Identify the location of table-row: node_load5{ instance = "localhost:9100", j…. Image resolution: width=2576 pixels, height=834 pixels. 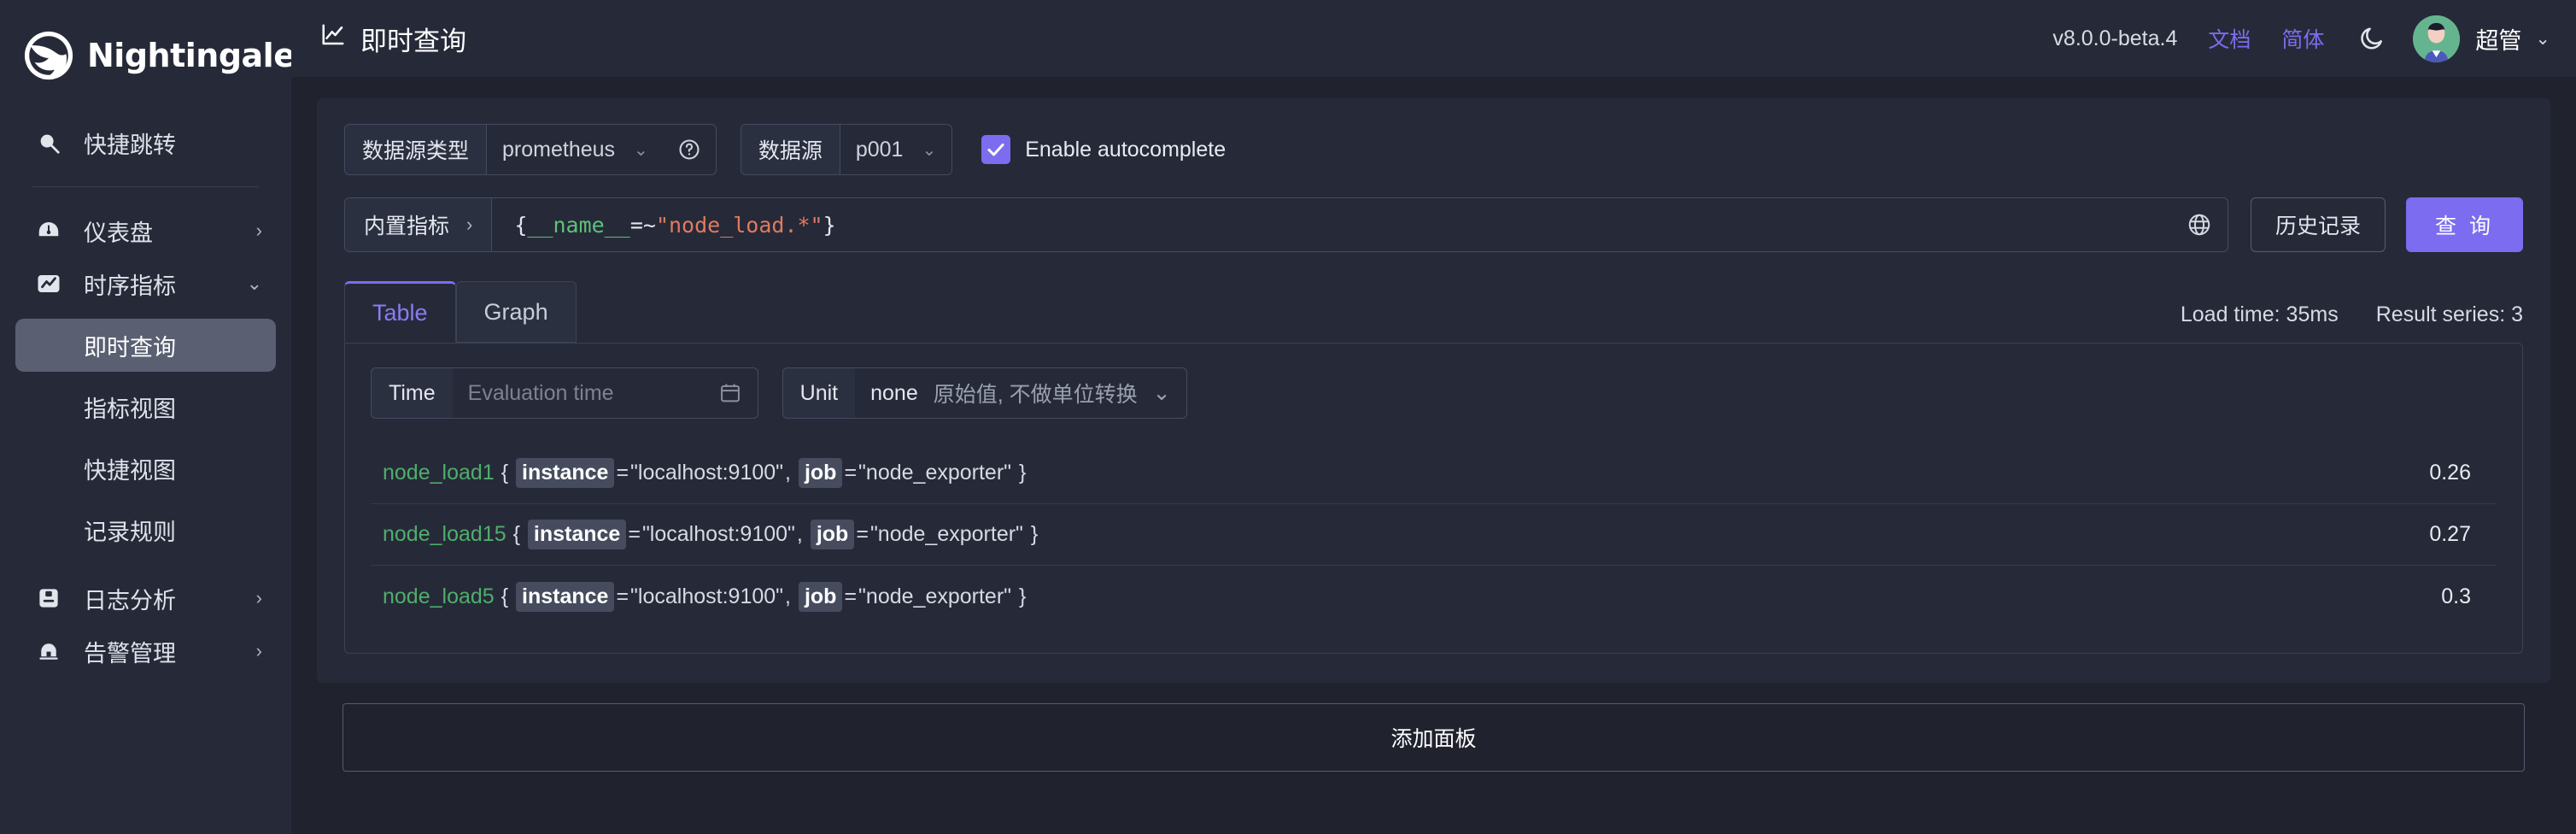
(1434, 596).